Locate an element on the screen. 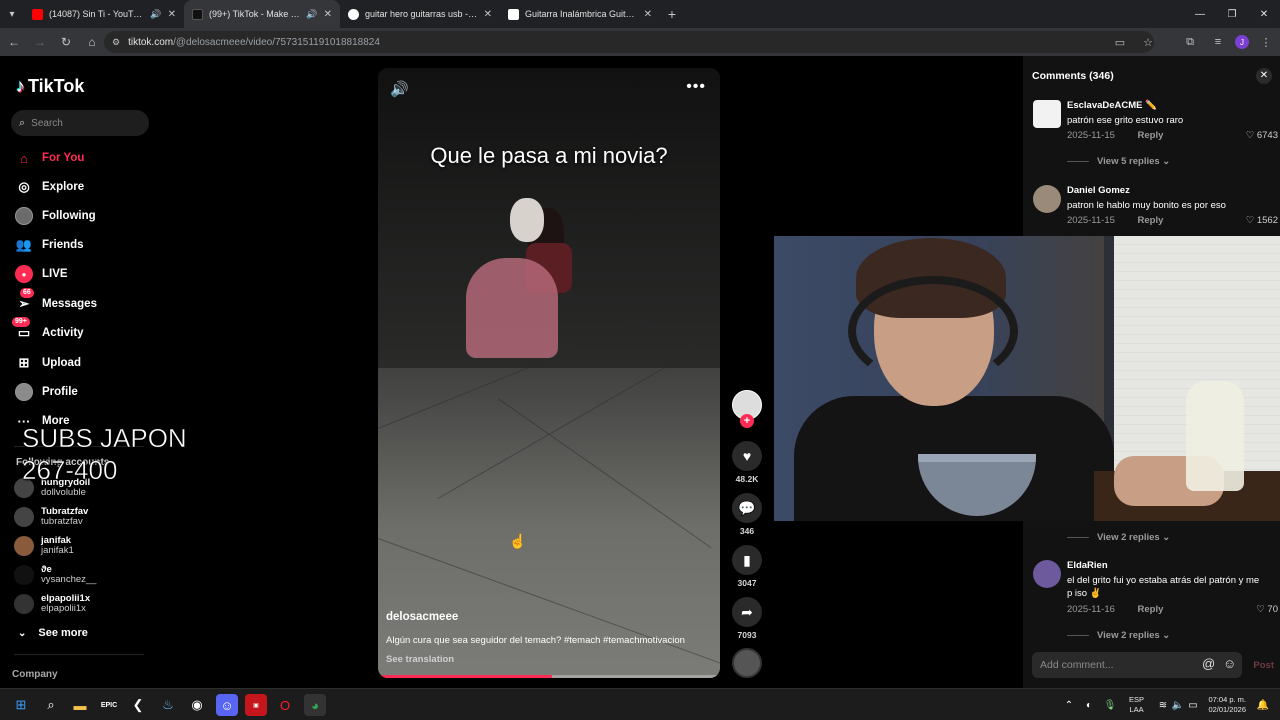 This screenshot has height=720, width=1280. upload-icon: ⊞ is located at coordinates (24, 362).